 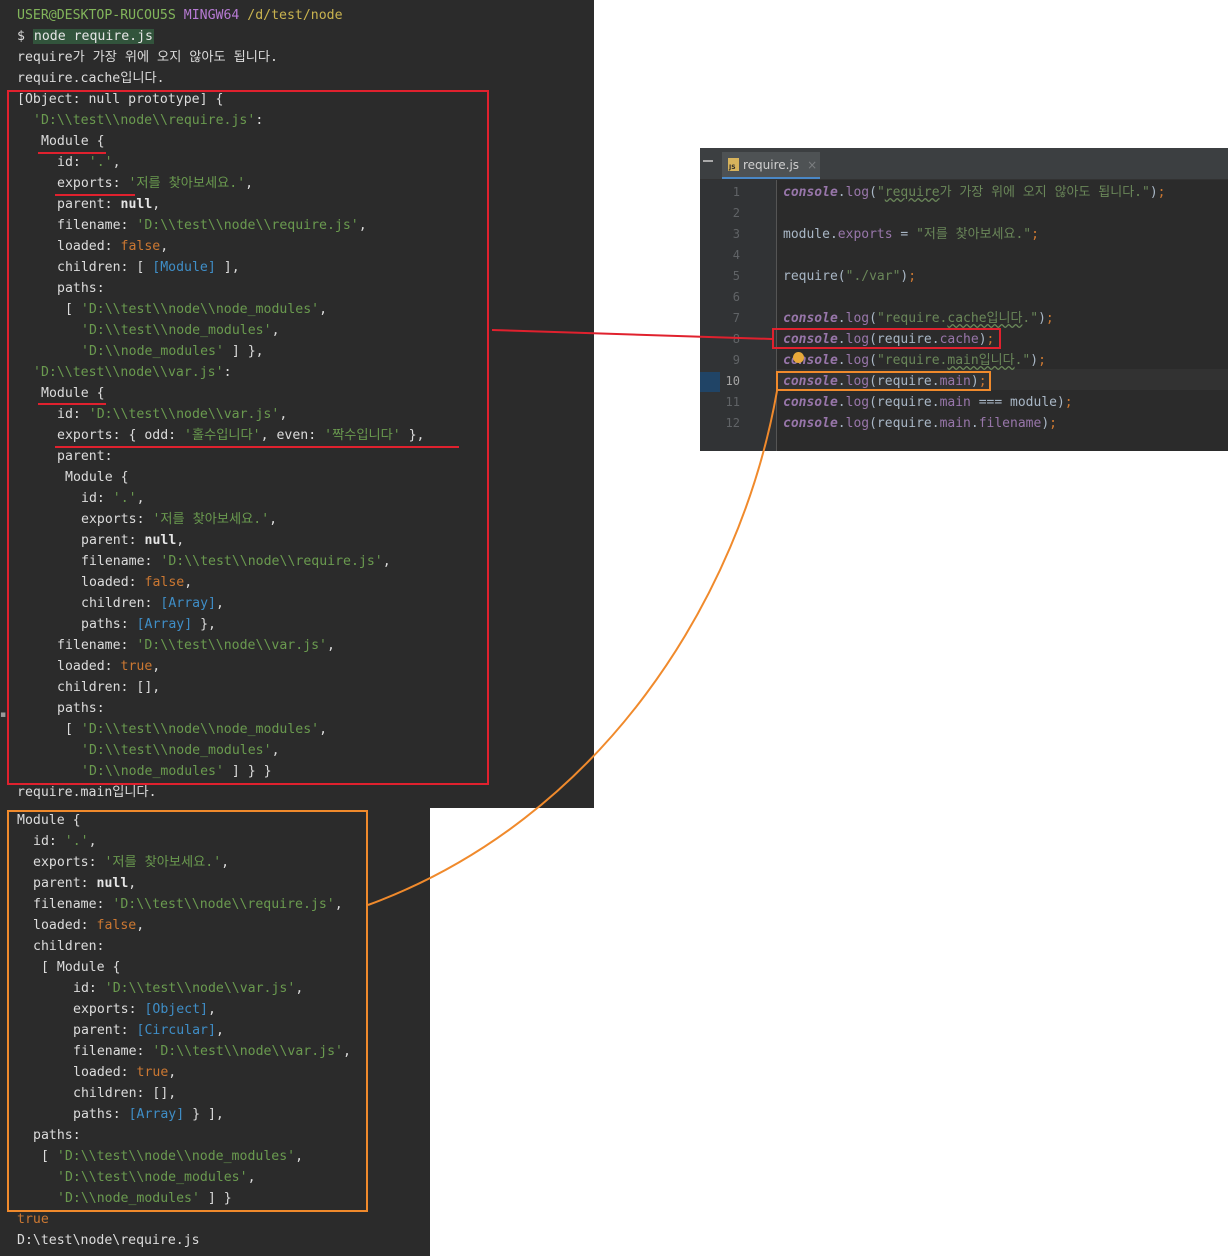 I want to click on orange-connector-curve, so click(x=572, y=648).